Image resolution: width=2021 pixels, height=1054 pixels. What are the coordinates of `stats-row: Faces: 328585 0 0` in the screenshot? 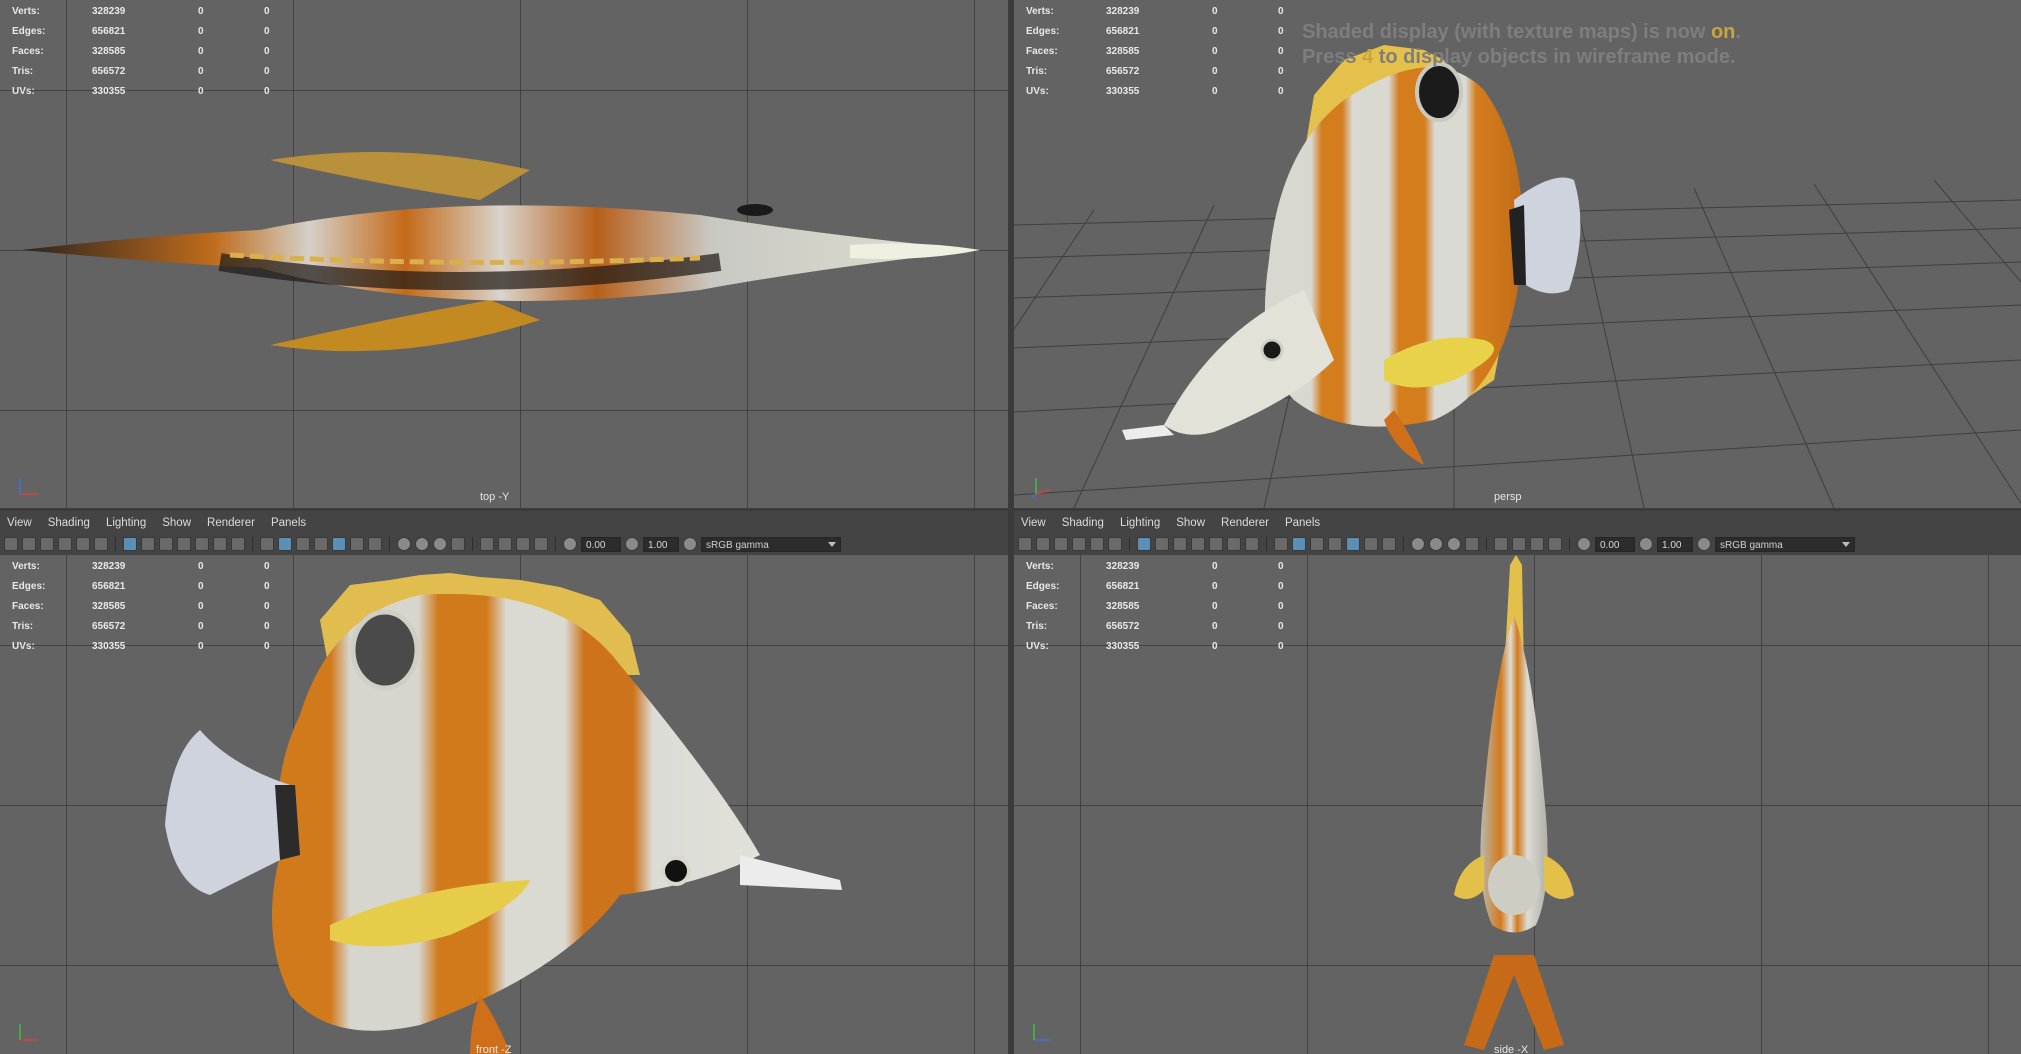 It's located at (158, 52).